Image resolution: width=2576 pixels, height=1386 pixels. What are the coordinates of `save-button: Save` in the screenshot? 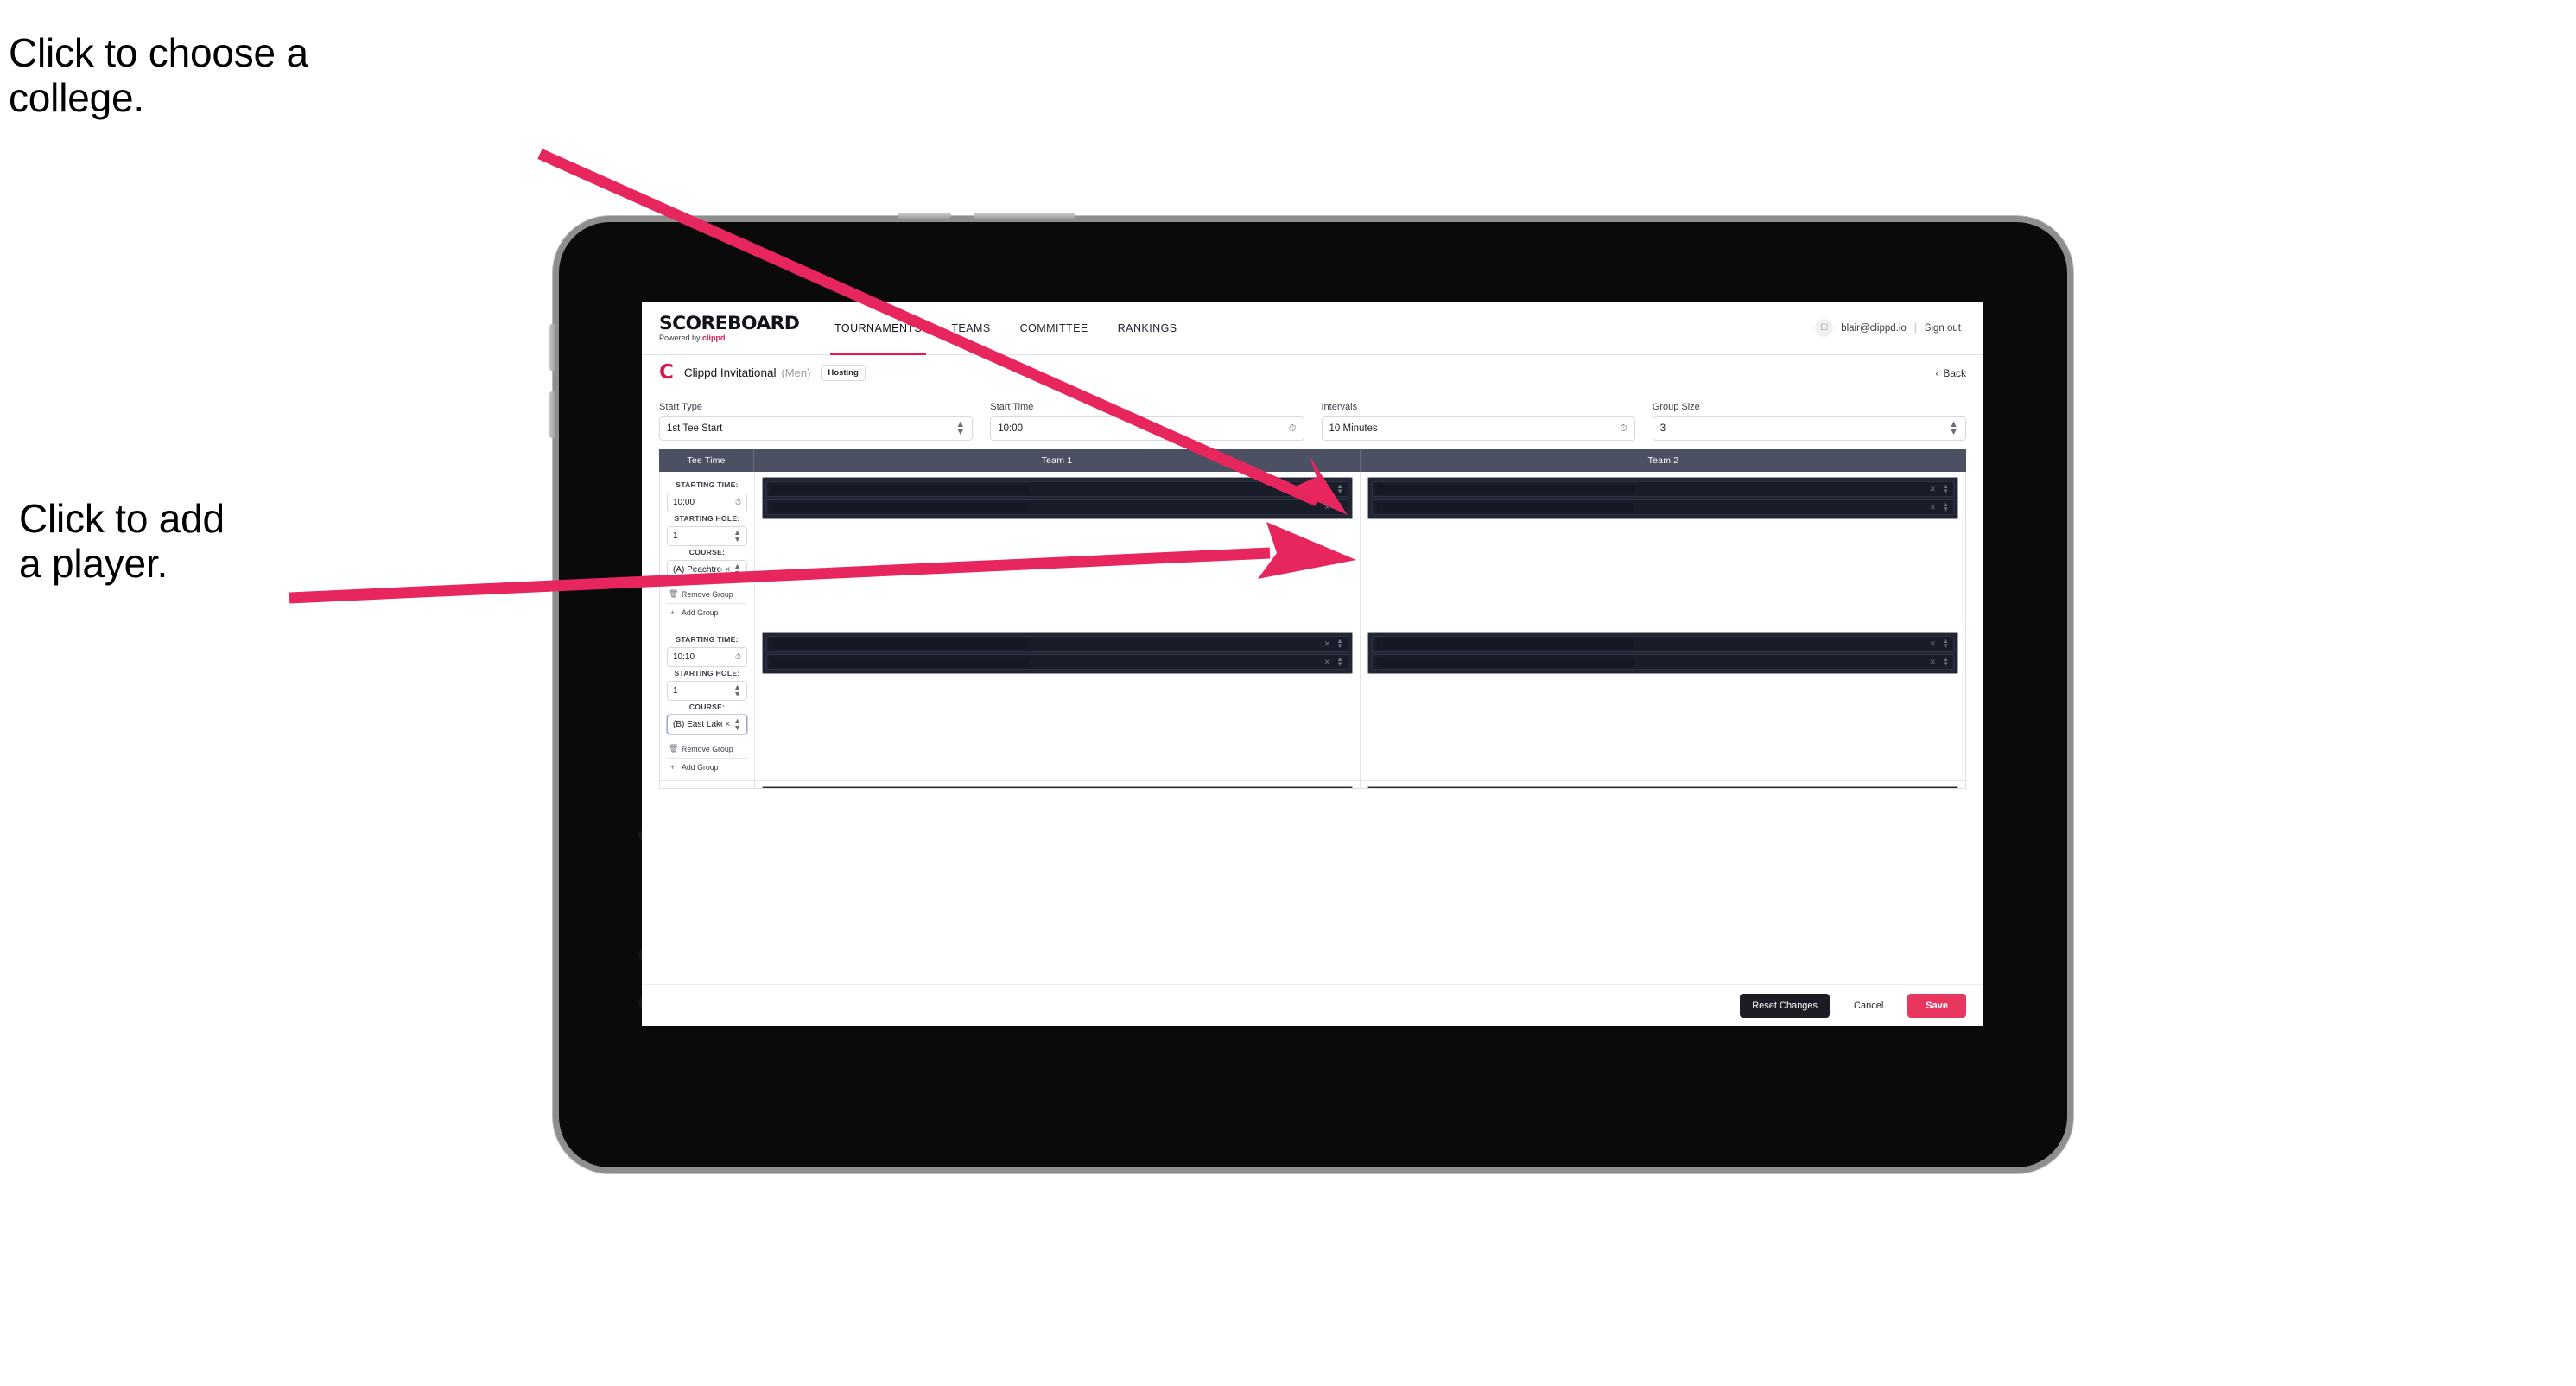 It's located at (1936, 1005).